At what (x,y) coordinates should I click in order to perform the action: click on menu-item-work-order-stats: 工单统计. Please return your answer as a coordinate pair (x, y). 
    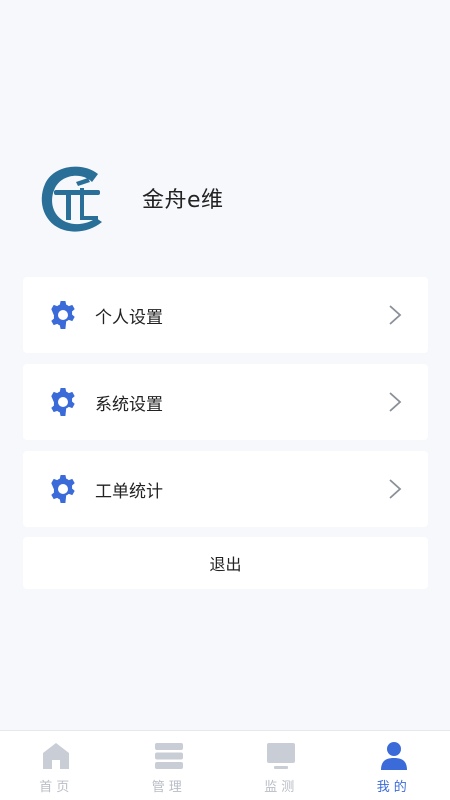
    Looking at the image, I should click on (225, 489).